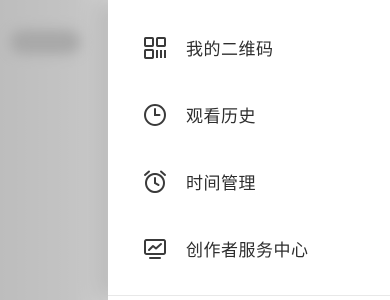  I want to click on menu-item-label: 我的二维码, so click(230, 50).